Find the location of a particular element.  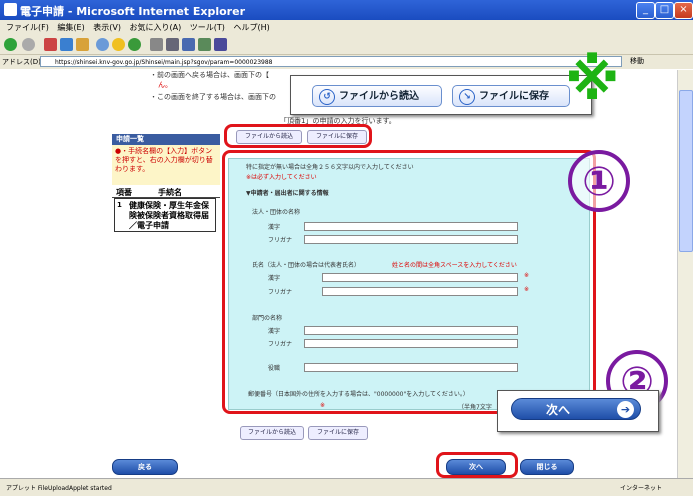

print-icon is located at coordinates (172, 44).